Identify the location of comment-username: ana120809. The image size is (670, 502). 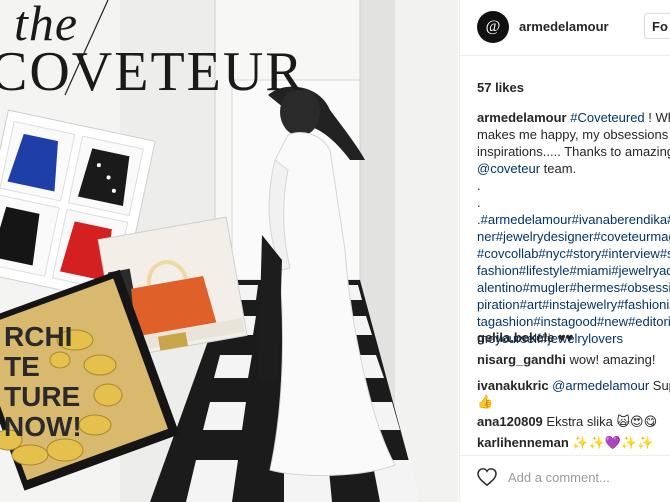
(510, 421).